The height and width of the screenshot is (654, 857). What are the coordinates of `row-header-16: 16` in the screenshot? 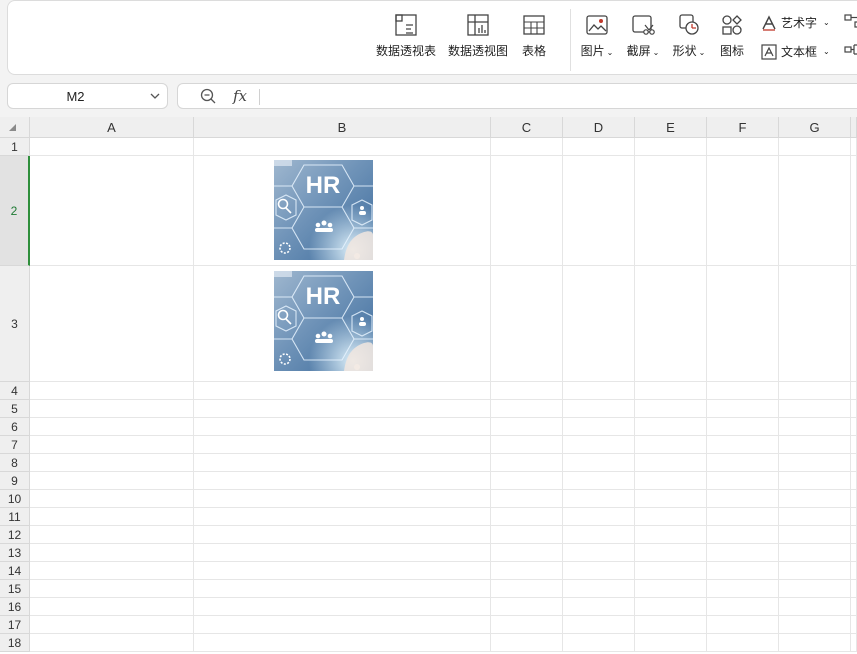 It's located at (15, 607).